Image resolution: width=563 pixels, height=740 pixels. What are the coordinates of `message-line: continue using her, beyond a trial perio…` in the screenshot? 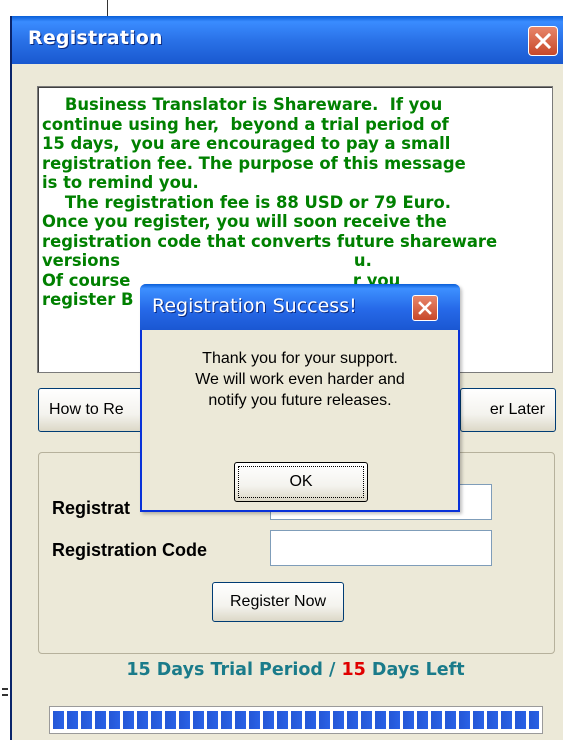 It's located at (245, 124).